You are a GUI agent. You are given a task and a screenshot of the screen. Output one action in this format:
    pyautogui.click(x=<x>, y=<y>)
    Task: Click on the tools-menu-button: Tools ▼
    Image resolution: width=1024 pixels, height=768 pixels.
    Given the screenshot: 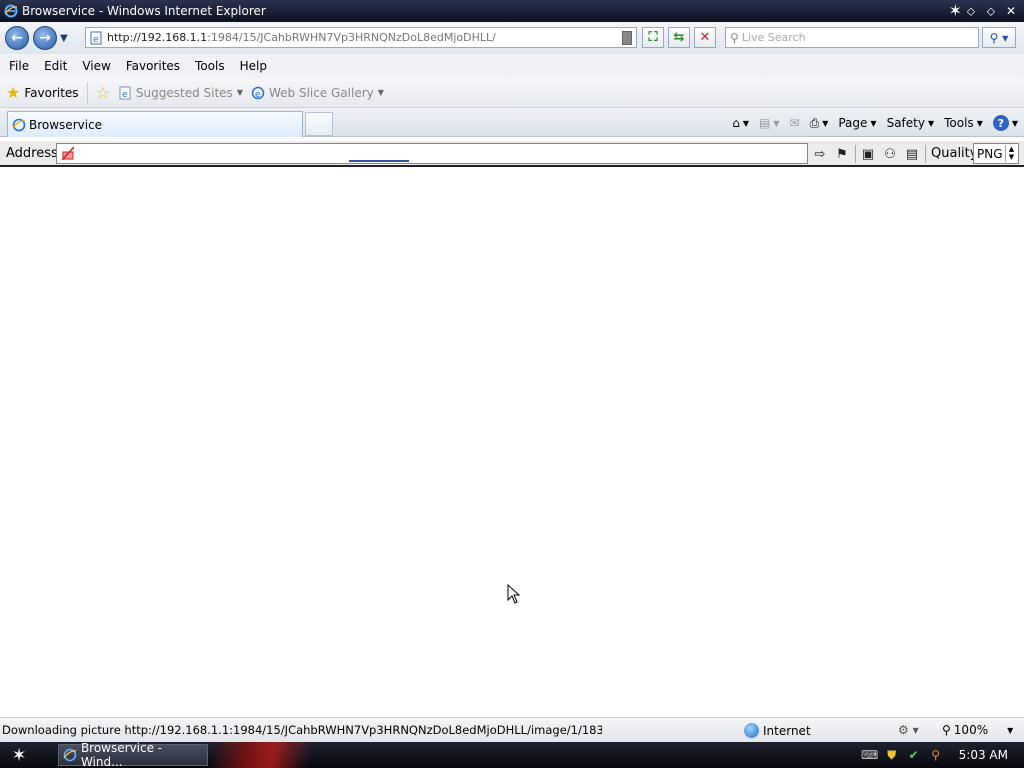 What is the action you would take?
    pyautogui.click(x=963, y=123)
    